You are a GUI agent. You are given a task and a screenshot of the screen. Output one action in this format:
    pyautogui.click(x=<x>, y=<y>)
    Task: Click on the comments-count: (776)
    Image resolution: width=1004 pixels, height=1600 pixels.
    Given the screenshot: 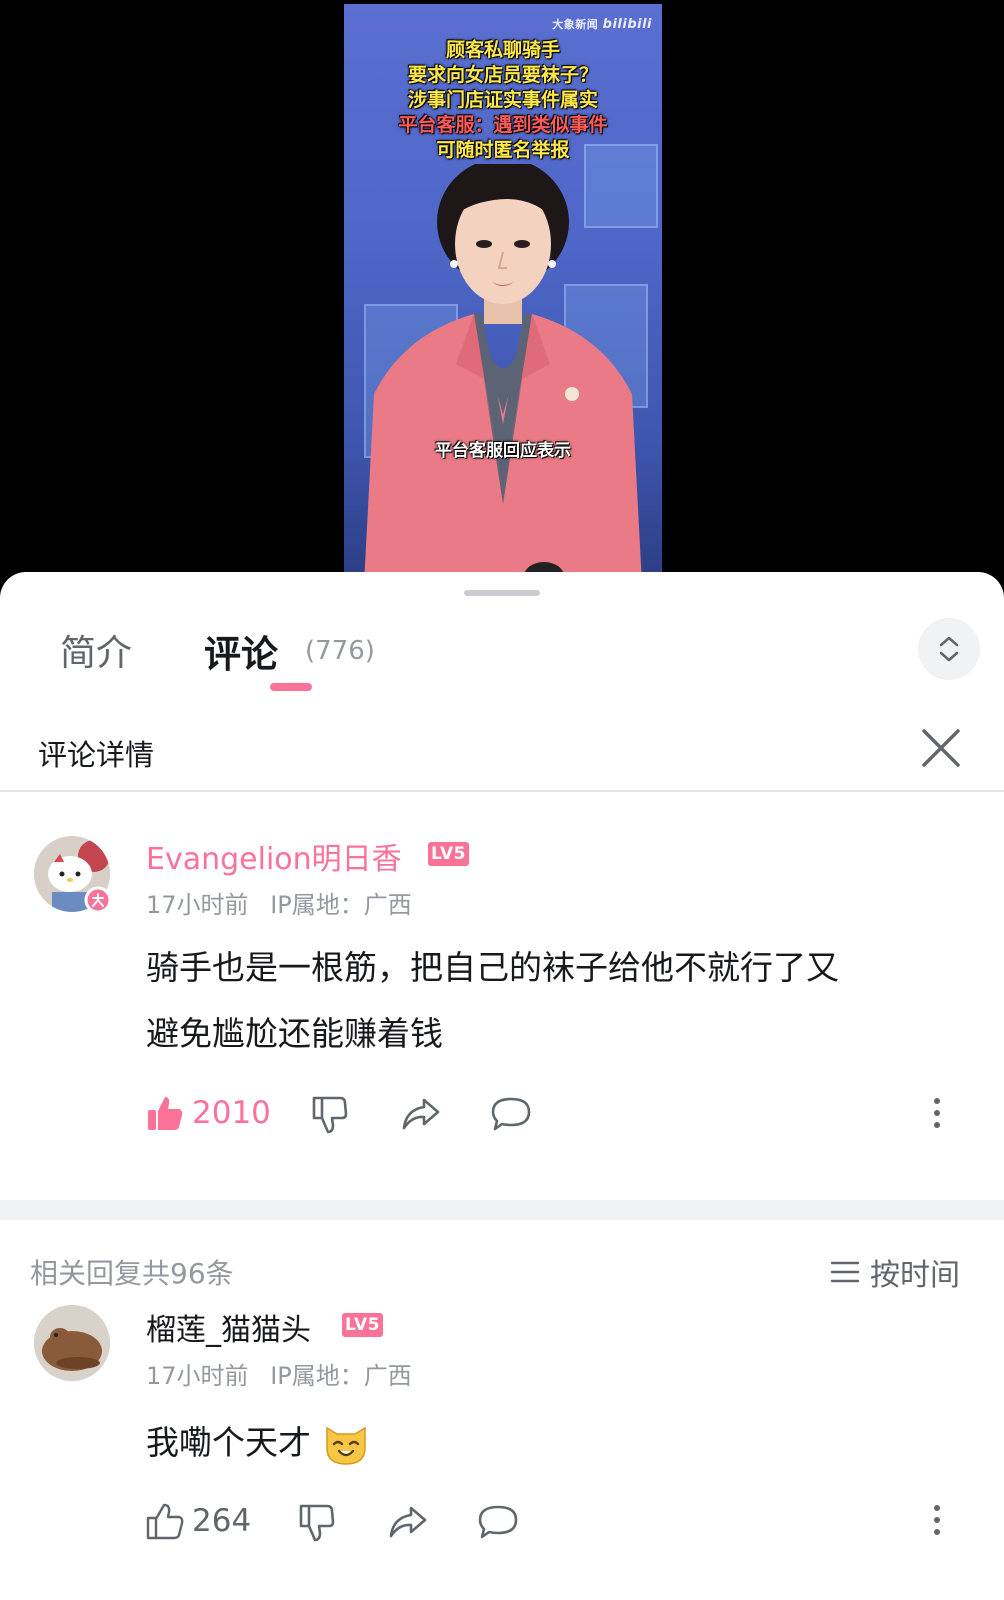 What is the action you would take?
    pyautogui.click(x=340, y=651)
    